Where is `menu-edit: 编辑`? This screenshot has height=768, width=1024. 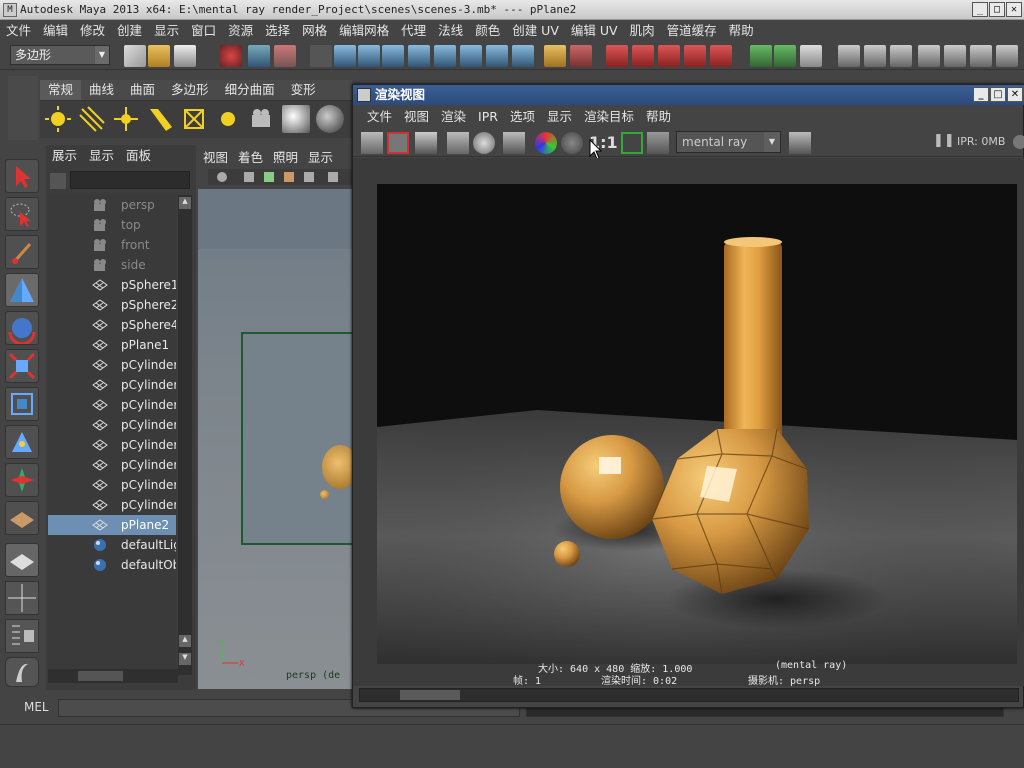
menu-edit: 编辑 is located at coordinates (55, 31).